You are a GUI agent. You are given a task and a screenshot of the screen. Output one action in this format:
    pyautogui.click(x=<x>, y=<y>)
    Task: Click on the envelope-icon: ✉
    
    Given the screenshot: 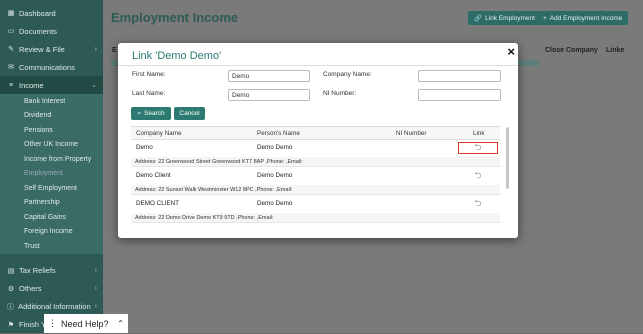 What is the action you would take?
    pyautogui.click(x=11, y=67)
    